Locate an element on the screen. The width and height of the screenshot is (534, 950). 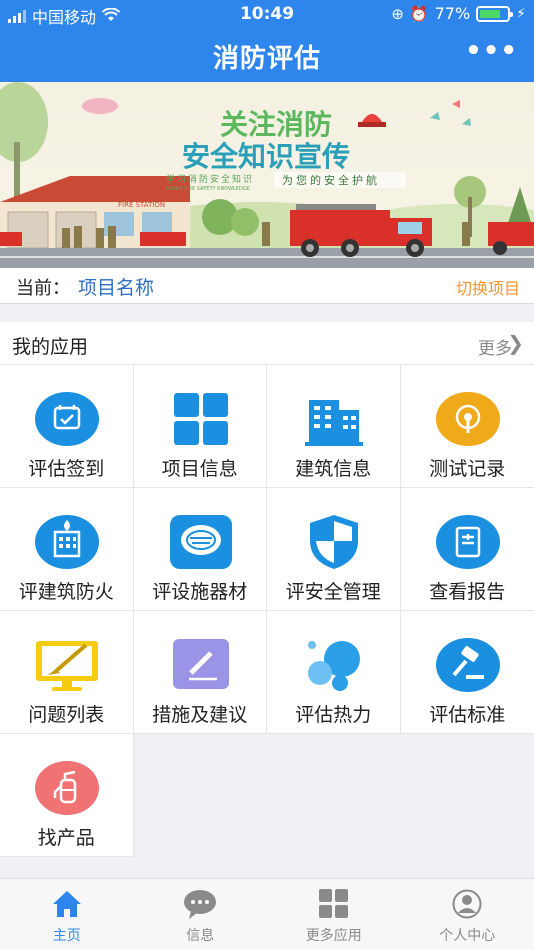
tab-label: 个人中心 is located at coordinates (467, 936).